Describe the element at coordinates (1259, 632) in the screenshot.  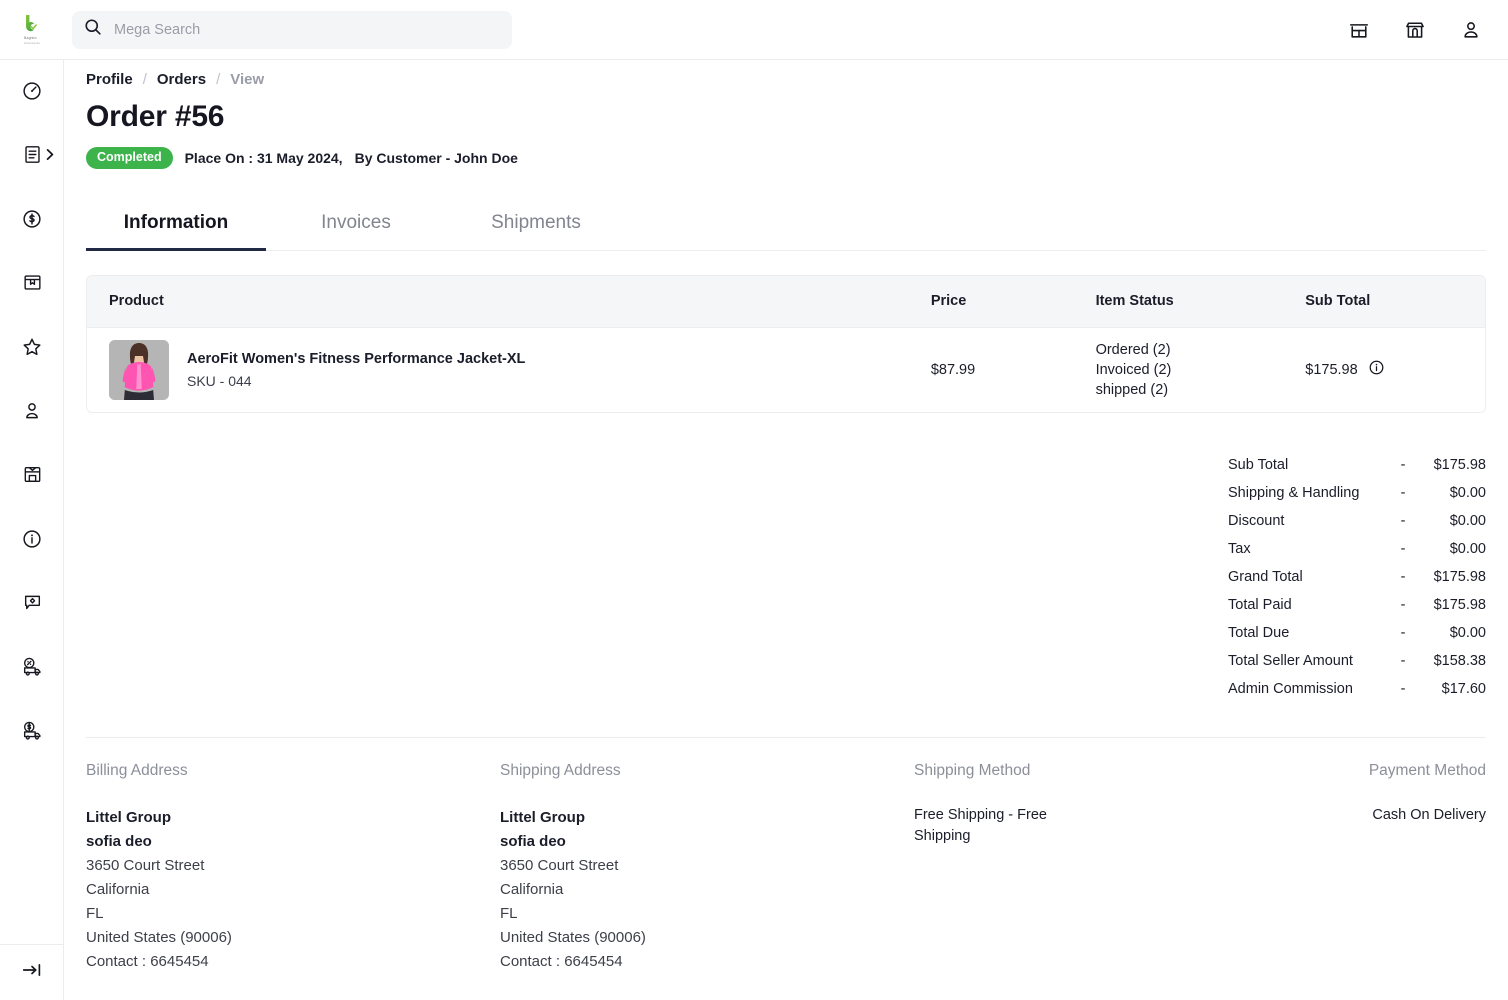
I see `total-label: Total Due` at that location.